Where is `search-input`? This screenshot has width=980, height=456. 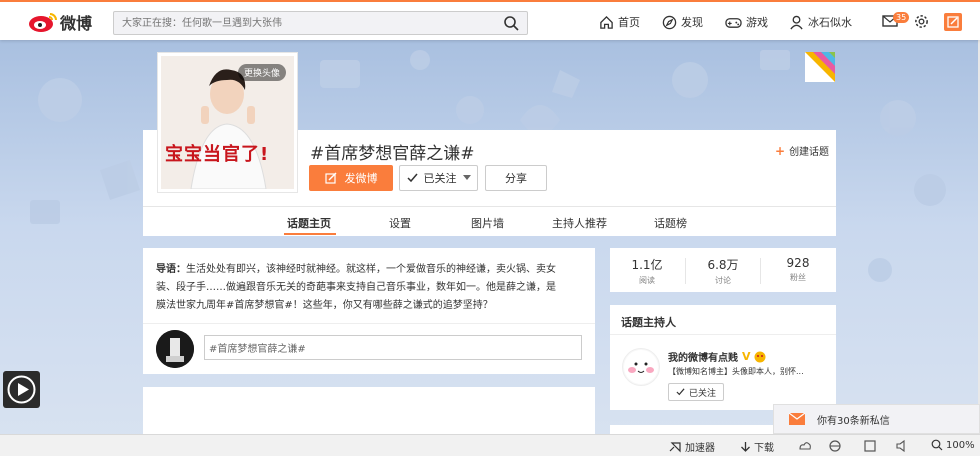
search-input is located at coordinates (304, 23).